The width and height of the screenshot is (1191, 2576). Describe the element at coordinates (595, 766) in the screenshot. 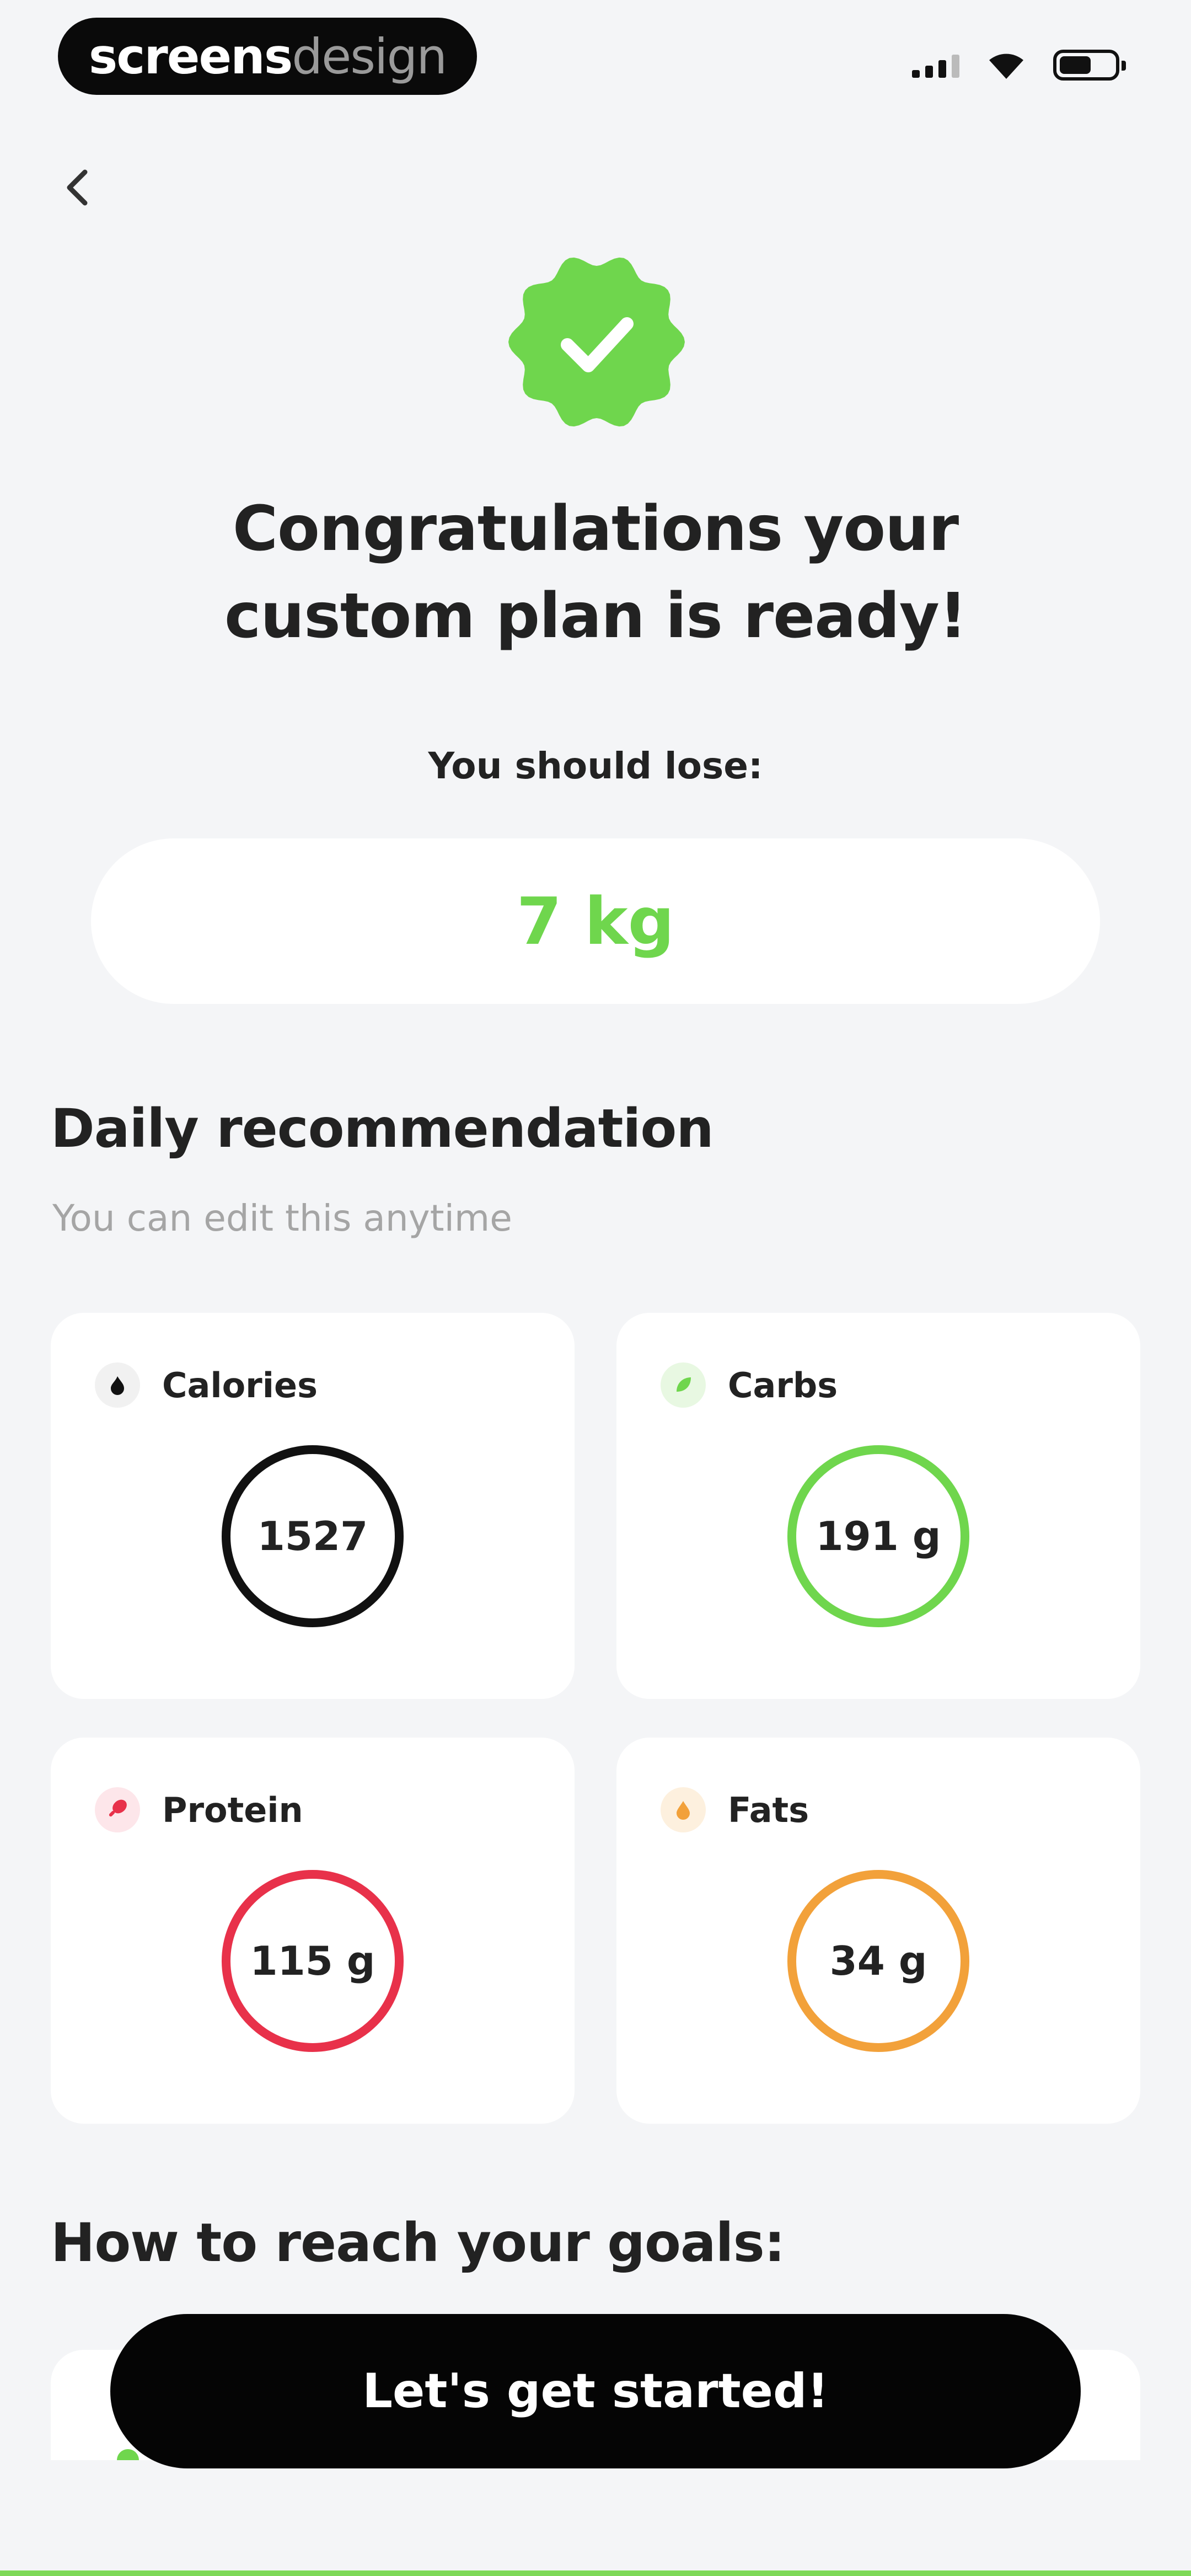

I see `goal-label: You should lose:` at that location.